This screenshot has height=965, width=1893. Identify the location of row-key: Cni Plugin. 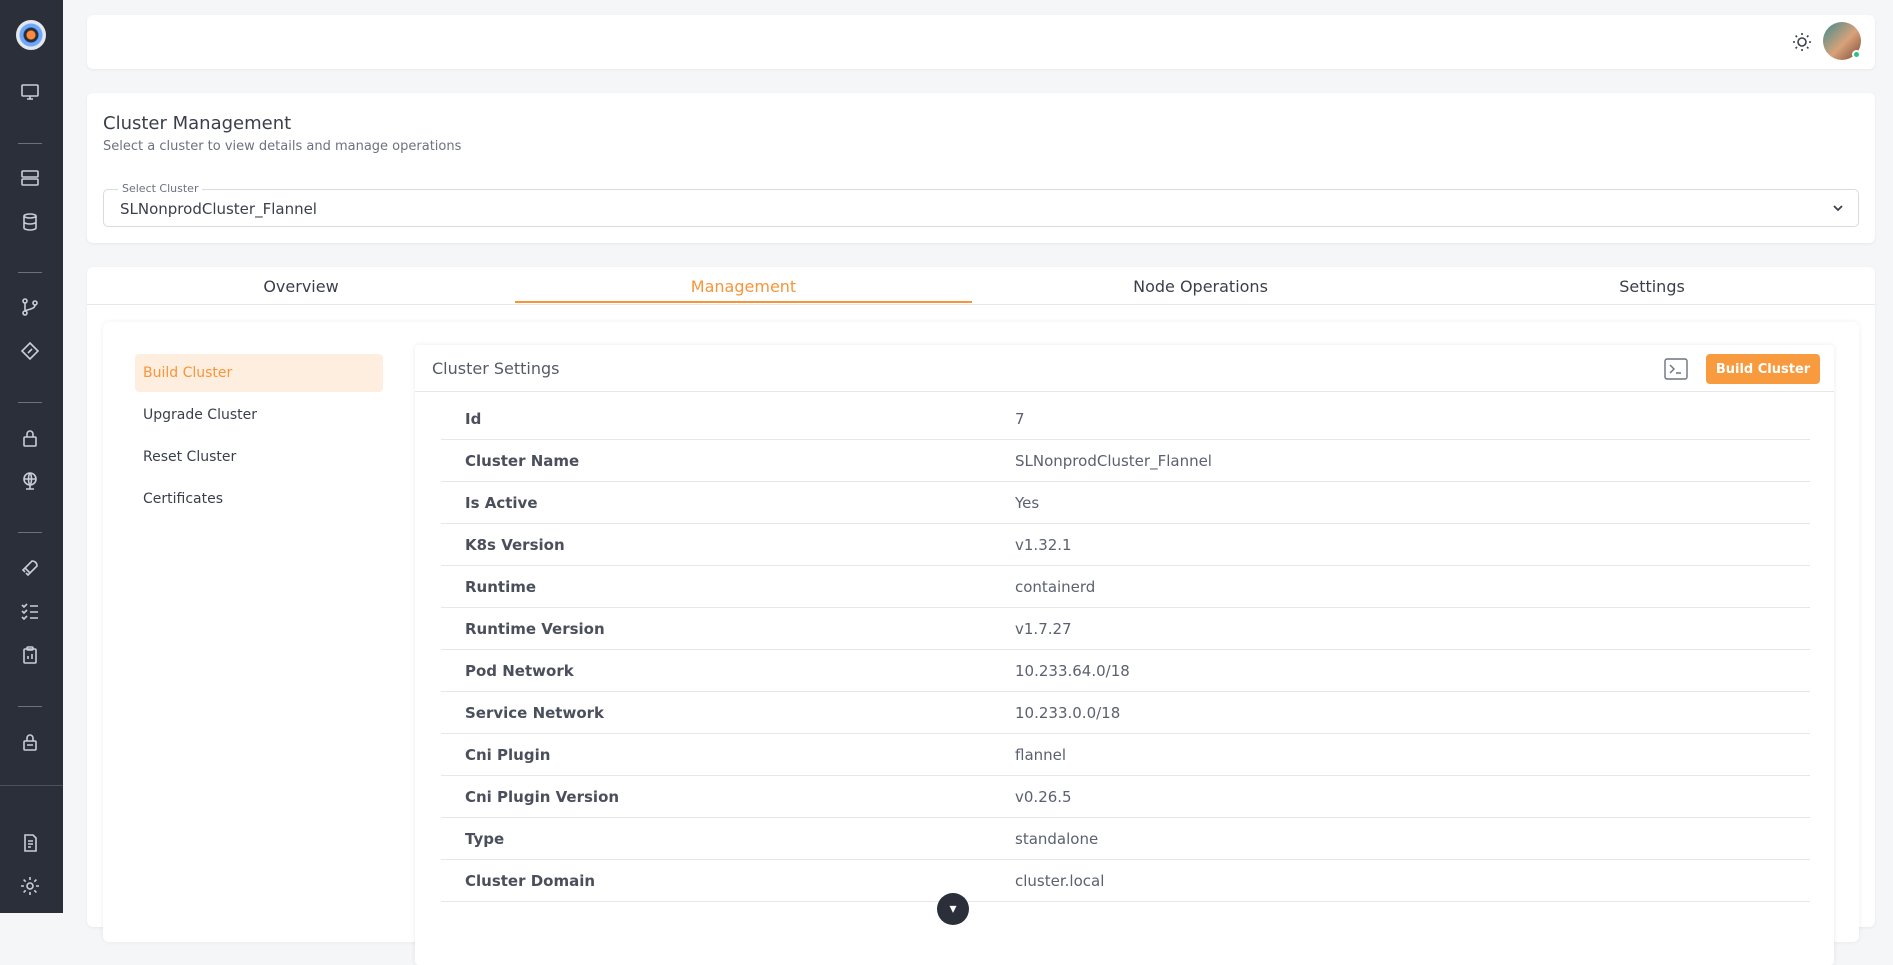
(508, 754).